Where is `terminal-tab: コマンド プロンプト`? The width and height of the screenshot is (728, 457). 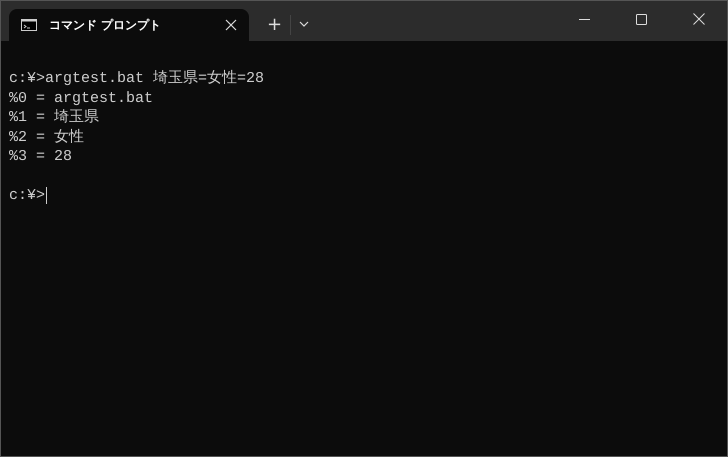
terminal-tab: コマンド プロンプト is located at coordinates (129, 25).